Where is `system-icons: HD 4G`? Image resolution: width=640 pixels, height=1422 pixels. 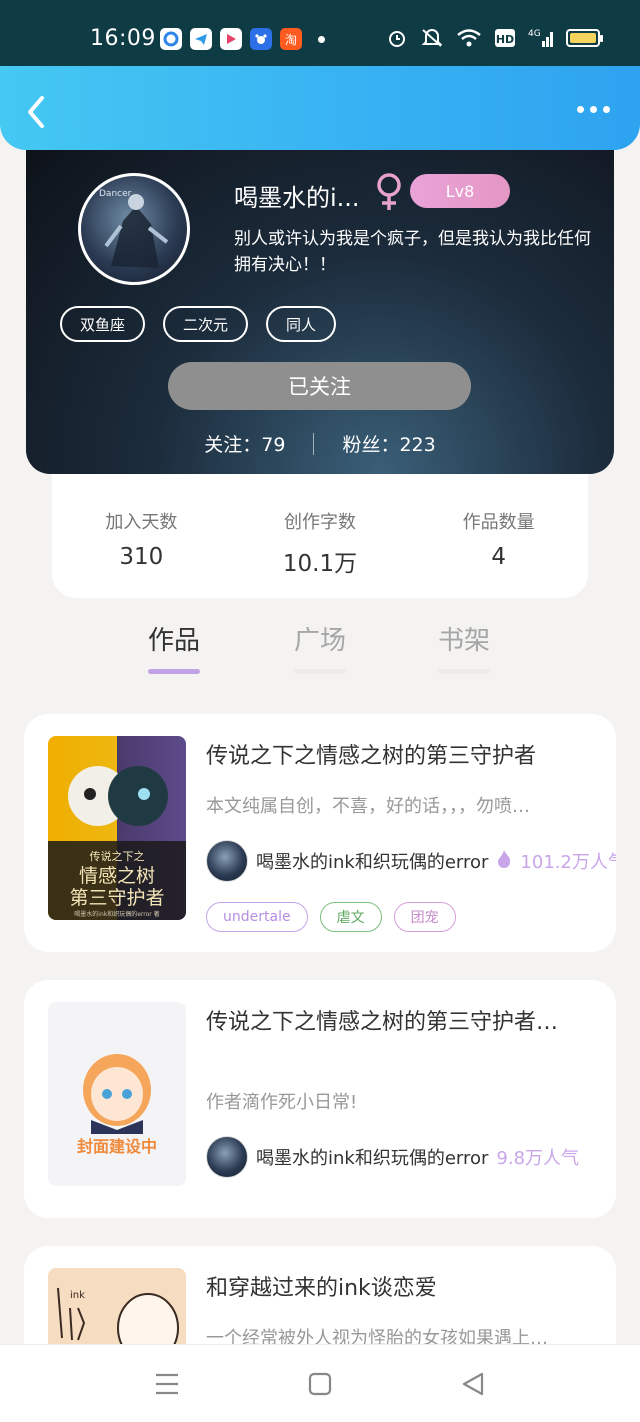 system-icons: HD 4G is located at coordinates (494, 38).